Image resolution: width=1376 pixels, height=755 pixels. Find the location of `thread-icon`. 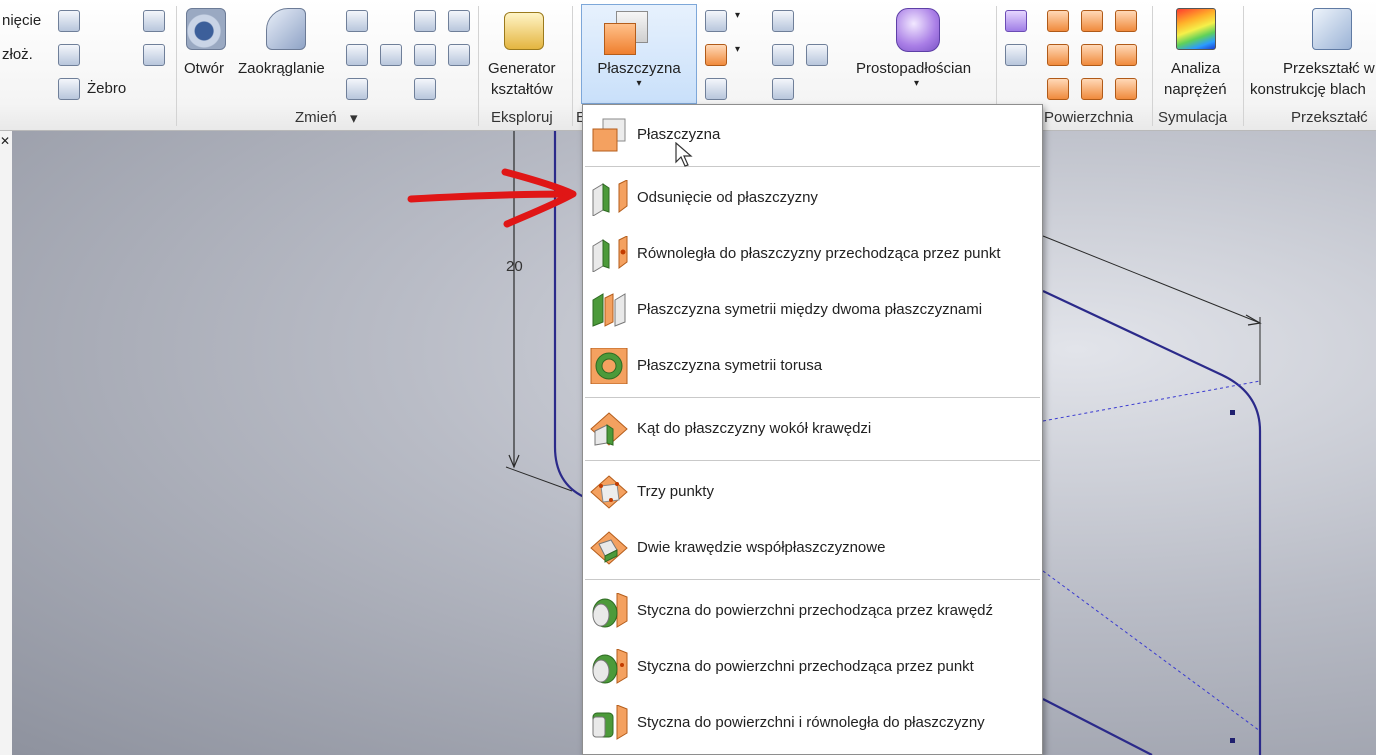

thread-icon is located at coordinates (391, 55).